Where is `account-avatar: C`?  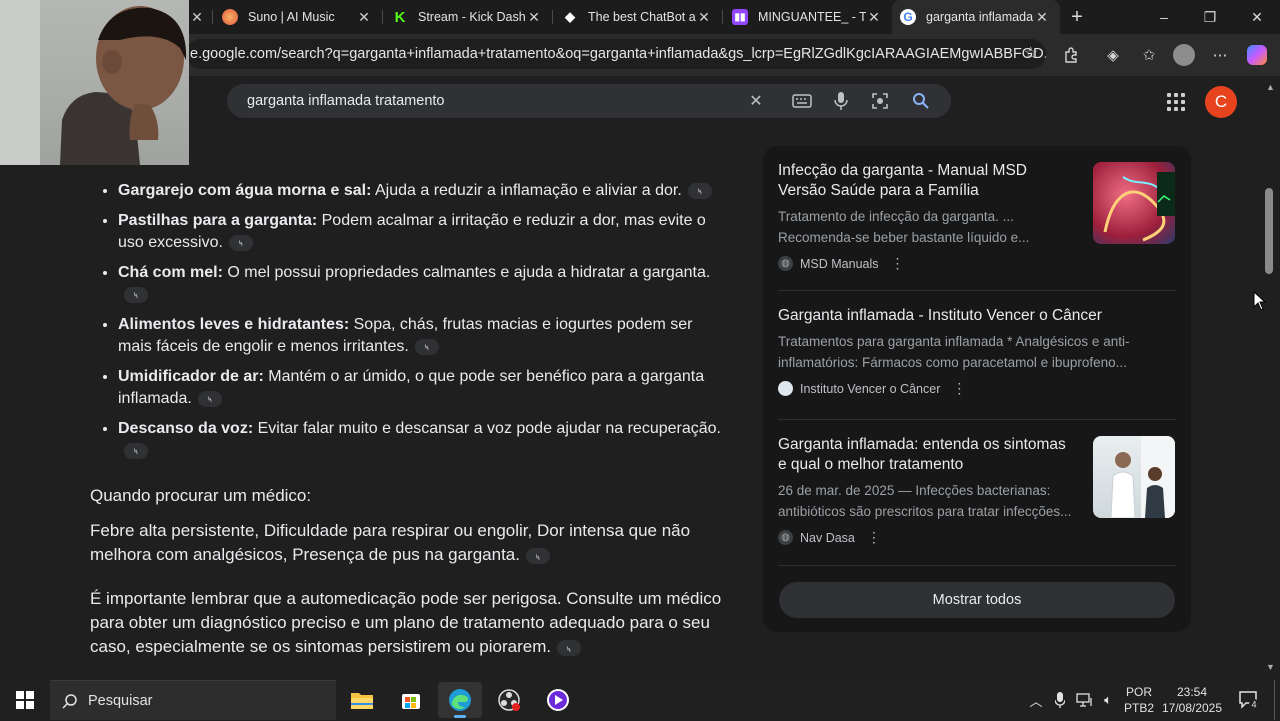 account-avatar: C is located at coordinates (1221, 102).